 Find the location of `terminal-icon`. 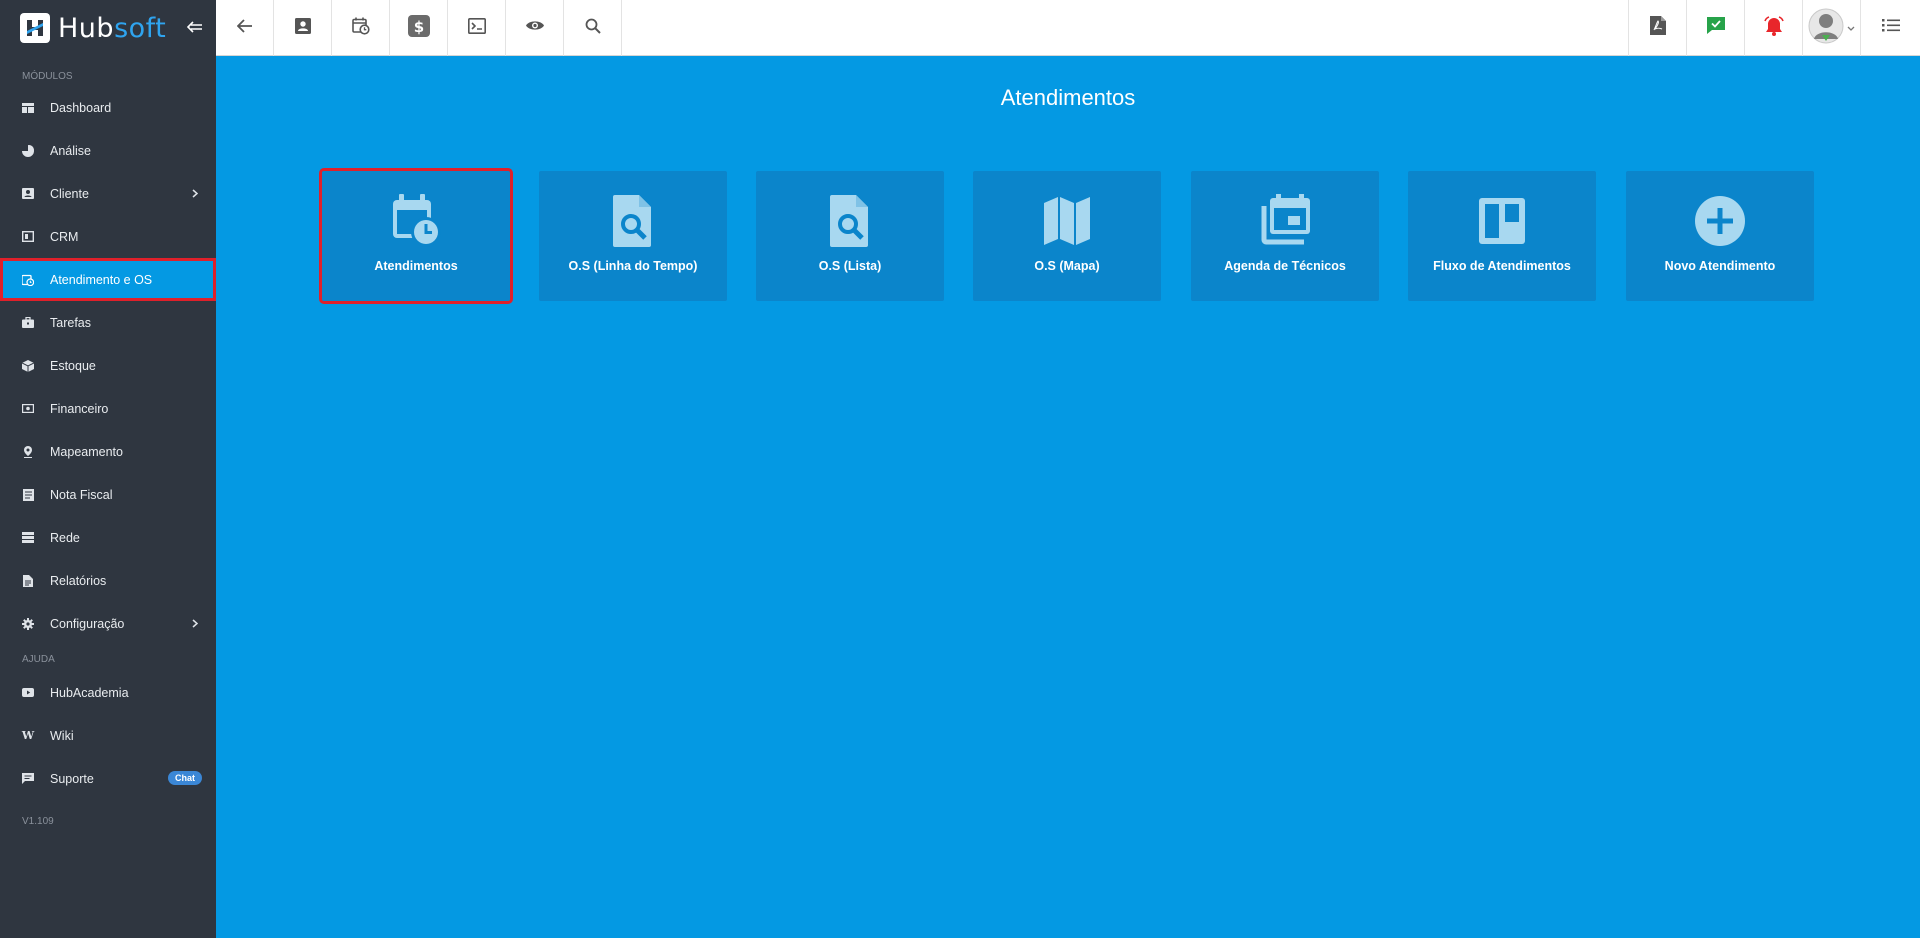

terminal-icon is located at coordinates (476, 28).